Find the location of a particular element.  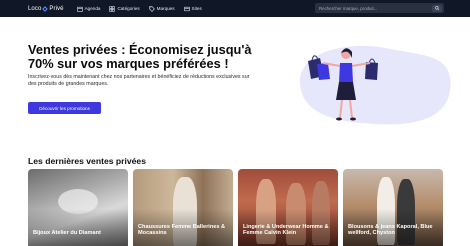

nav-item-categories: Catégories is located at coordinates (124, 8).